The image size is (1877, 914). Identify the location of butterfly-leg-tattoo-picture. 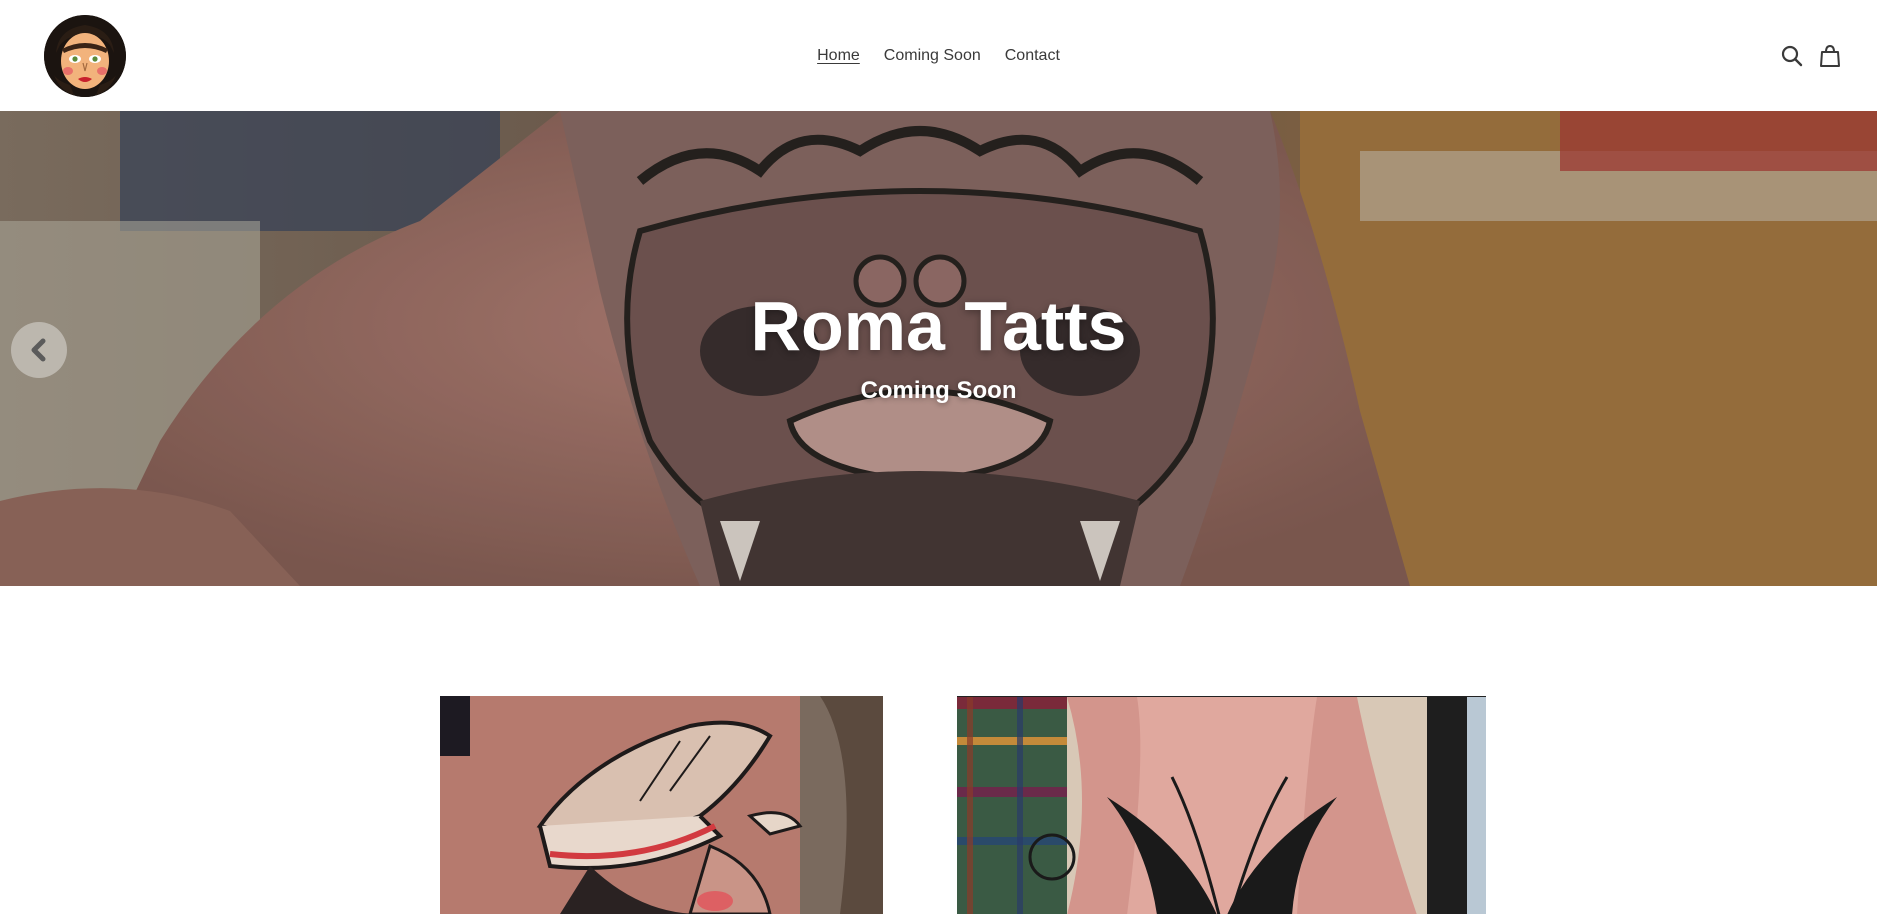
(1221, 805).